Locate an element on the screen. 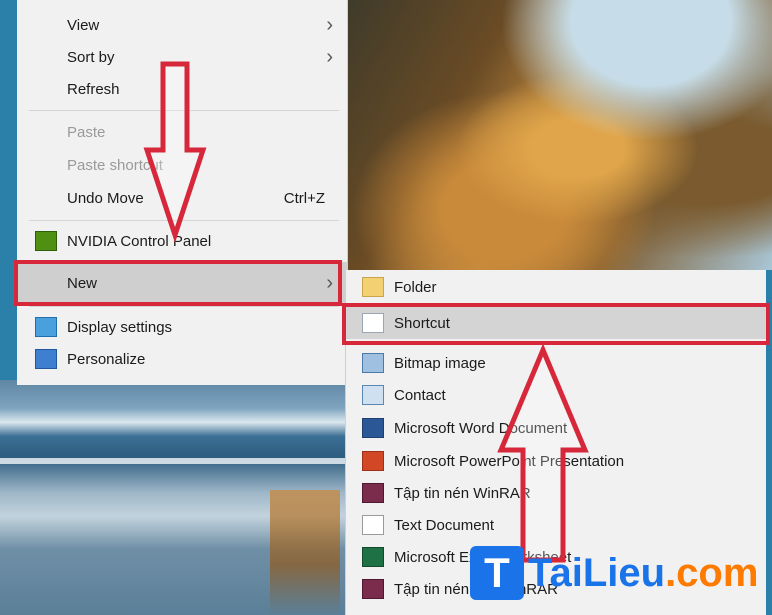  submenu-item-contact: Contact is located at coordinates (556, 395).